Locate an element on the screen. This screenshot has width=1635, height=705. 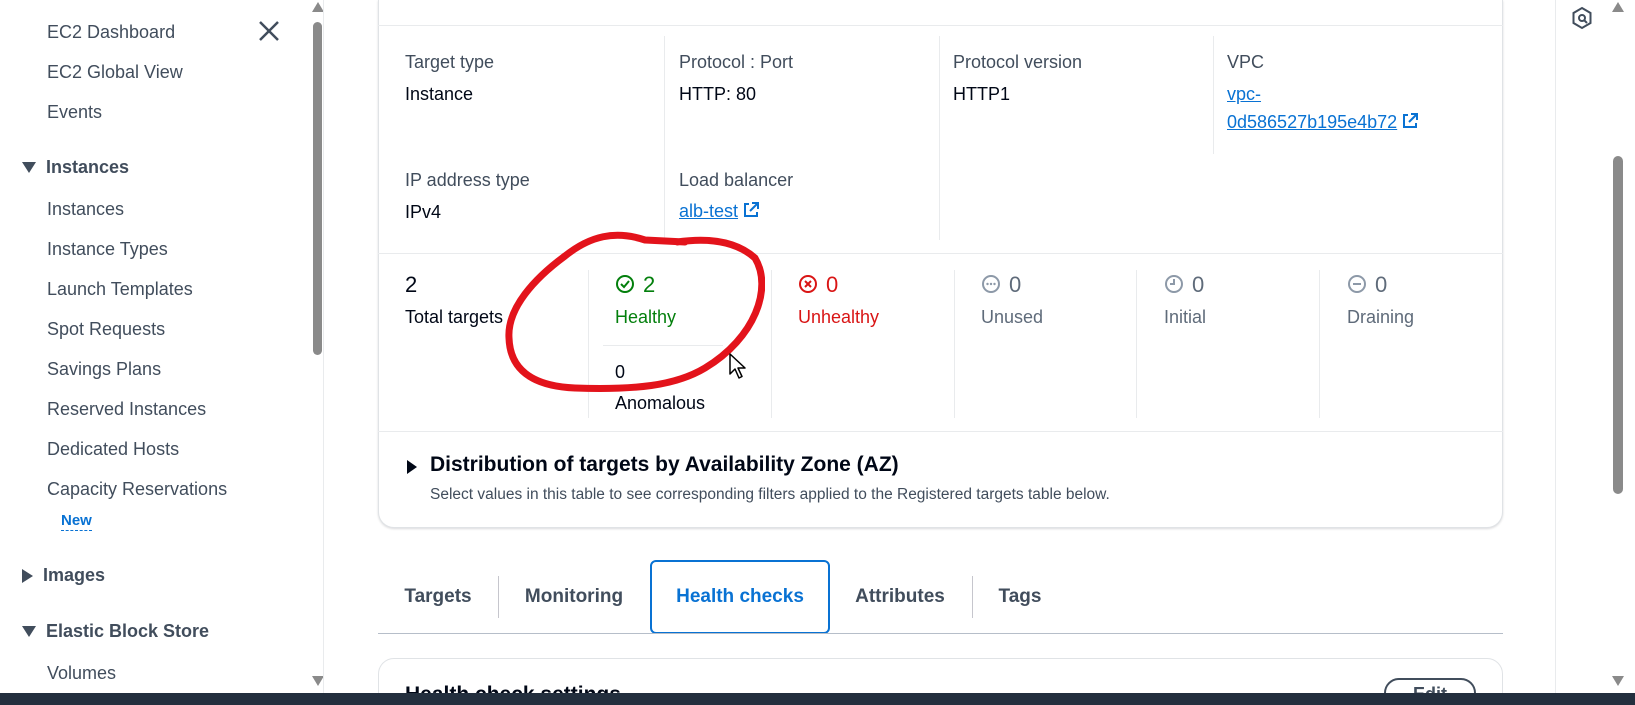
unhealthy-count-value: 0 is located at coordinates (832, 284).